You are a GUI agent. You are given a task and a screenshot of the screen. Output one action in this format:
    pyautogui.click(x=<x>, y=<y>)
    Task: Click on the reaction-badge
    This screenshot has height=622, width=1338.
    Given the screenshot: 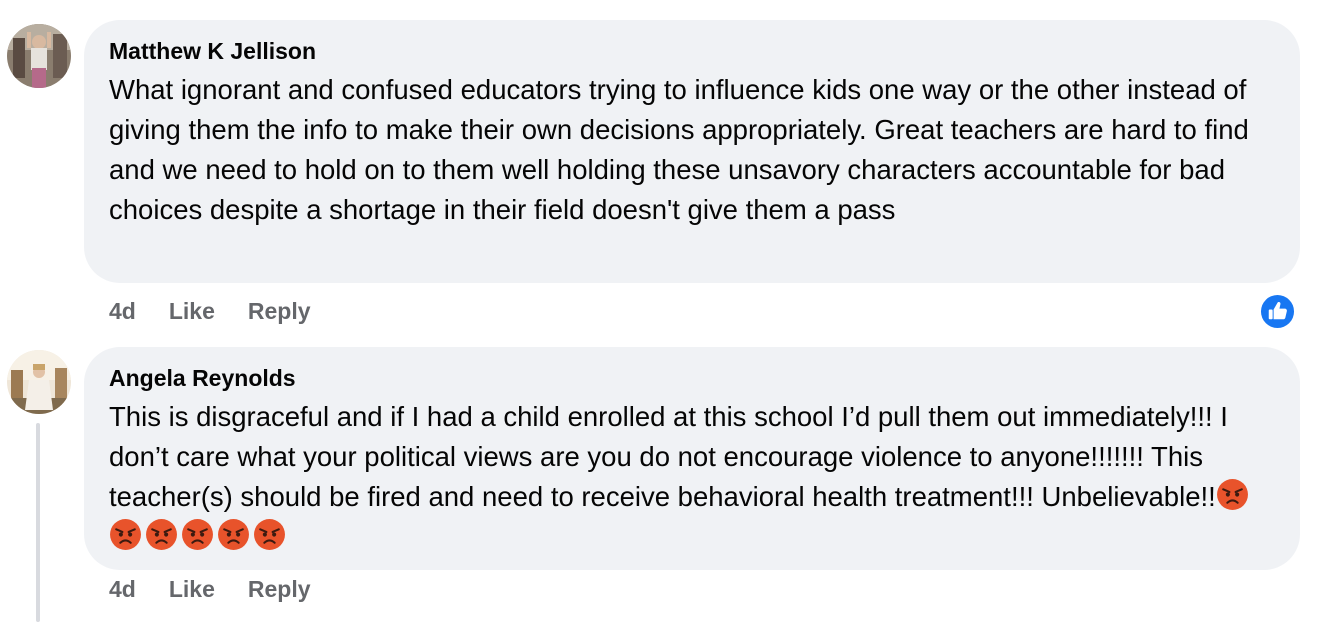 What is the action you would take?
    pyautogui.click(x=1277, y=311)
    